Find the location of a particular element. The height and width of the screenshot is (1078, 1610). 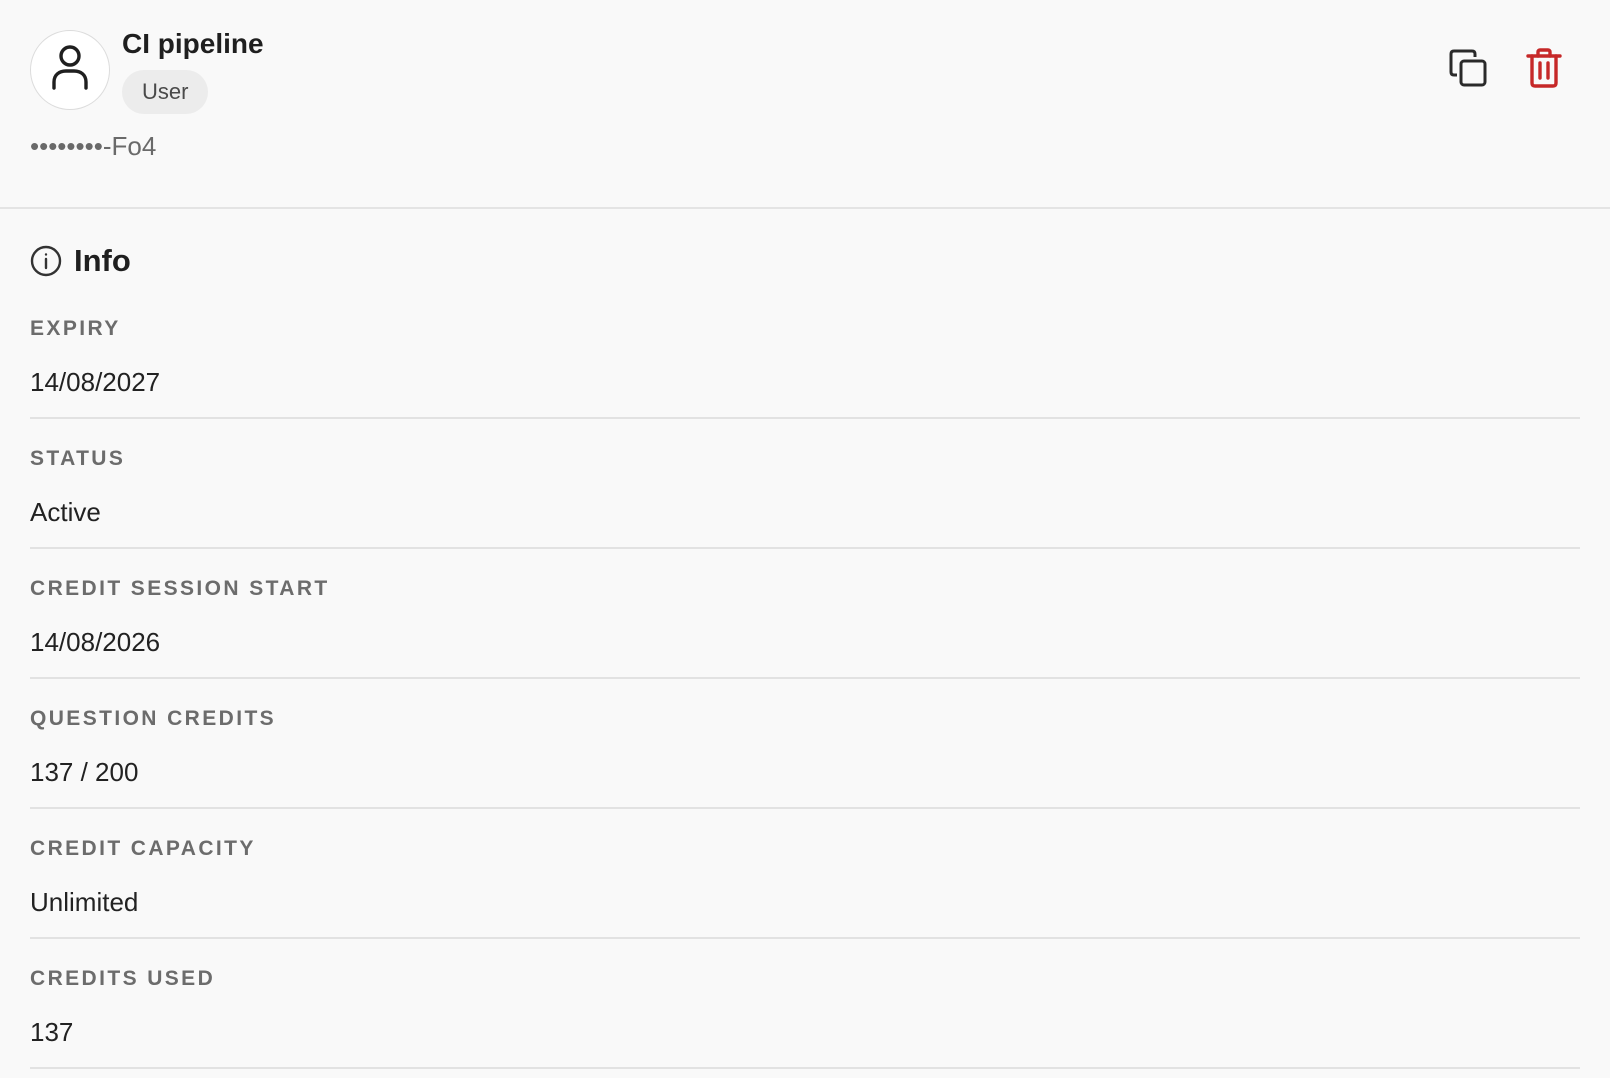

delete-button is located at coordinates (1544, 70).